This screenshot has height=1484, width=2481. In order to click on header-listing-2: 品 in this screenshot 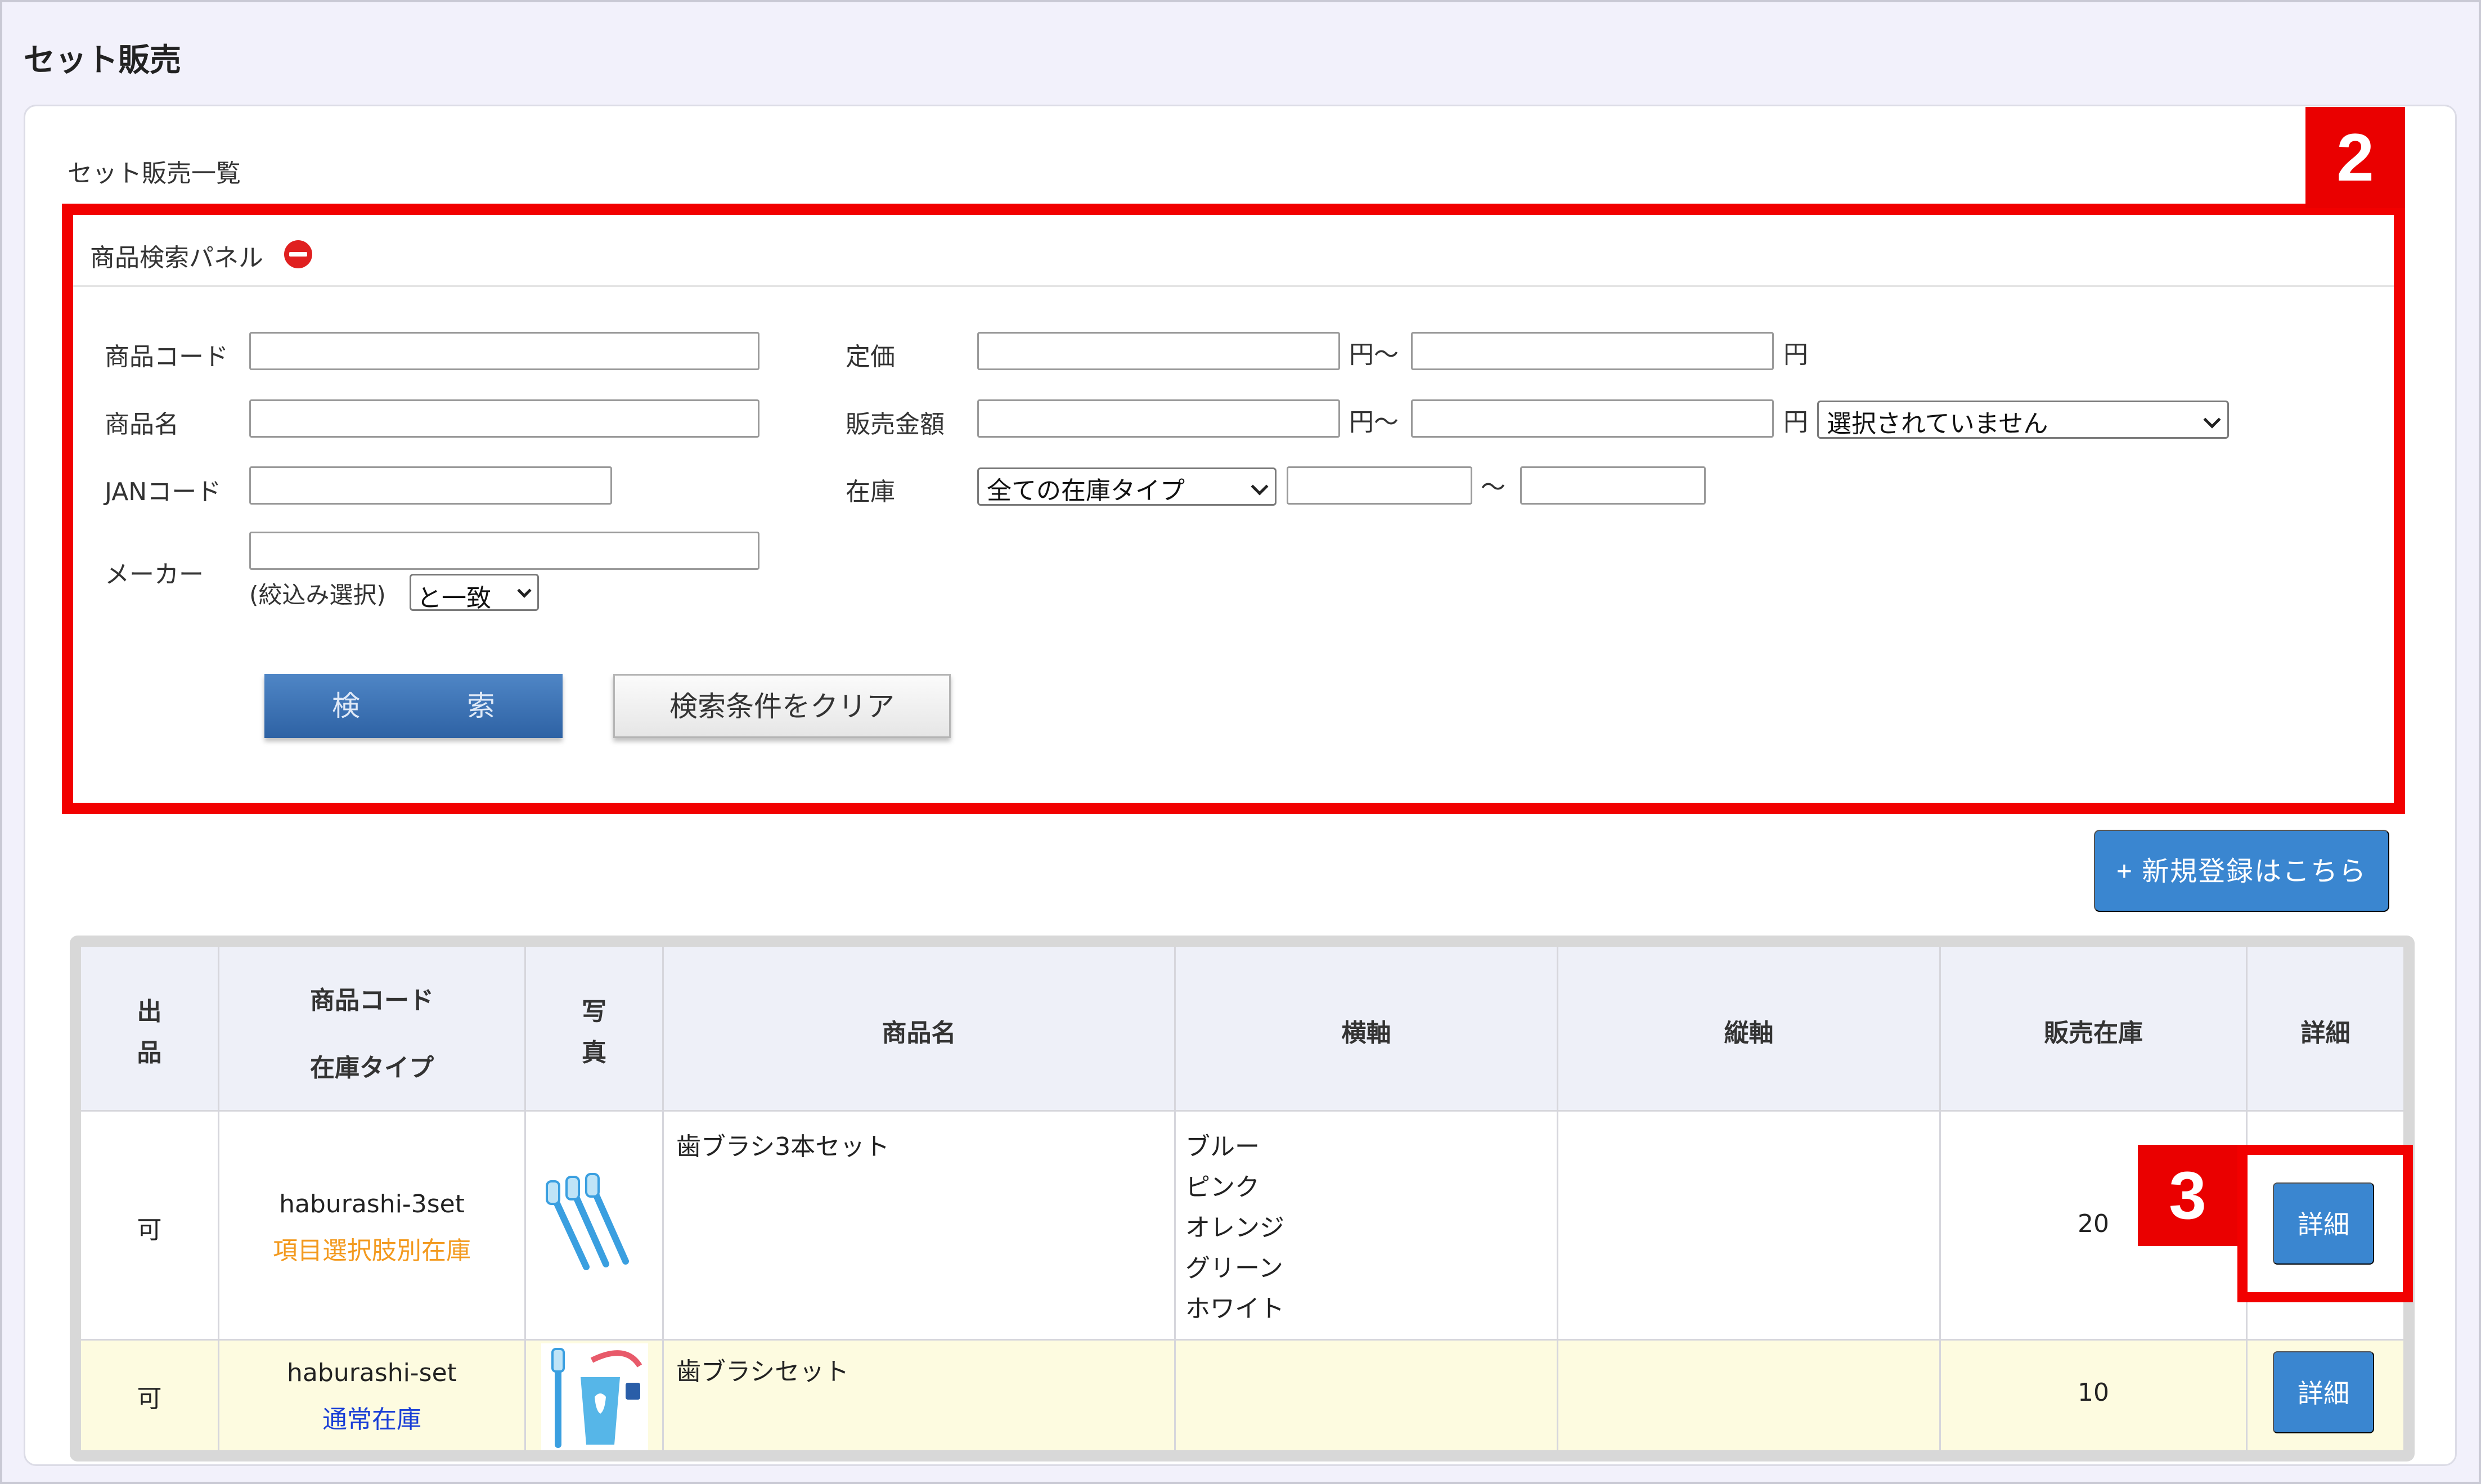, I will do `click(149, 1052)`.